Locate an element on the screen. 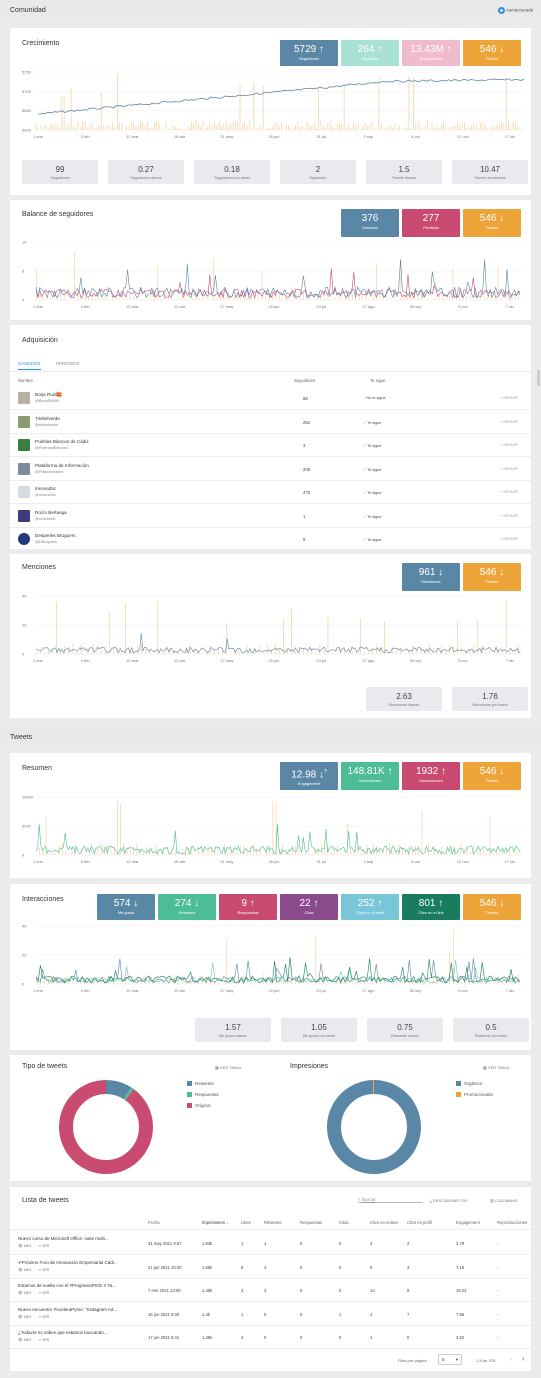 This screenshot has width=541, height=1378. col-header: Respuestas is located at coordinates (311, 1222).